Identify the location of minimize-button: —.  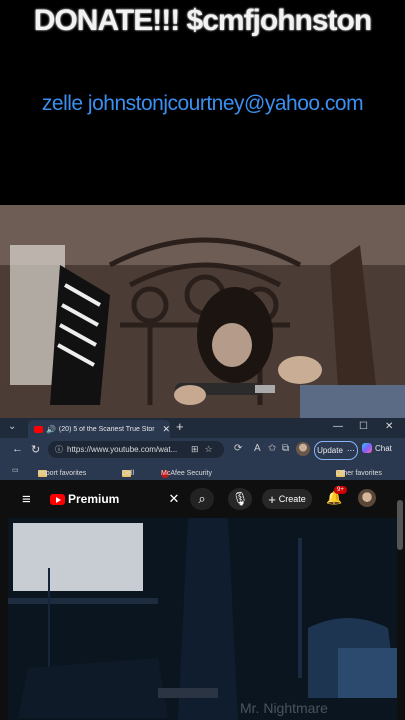
(338, 426).